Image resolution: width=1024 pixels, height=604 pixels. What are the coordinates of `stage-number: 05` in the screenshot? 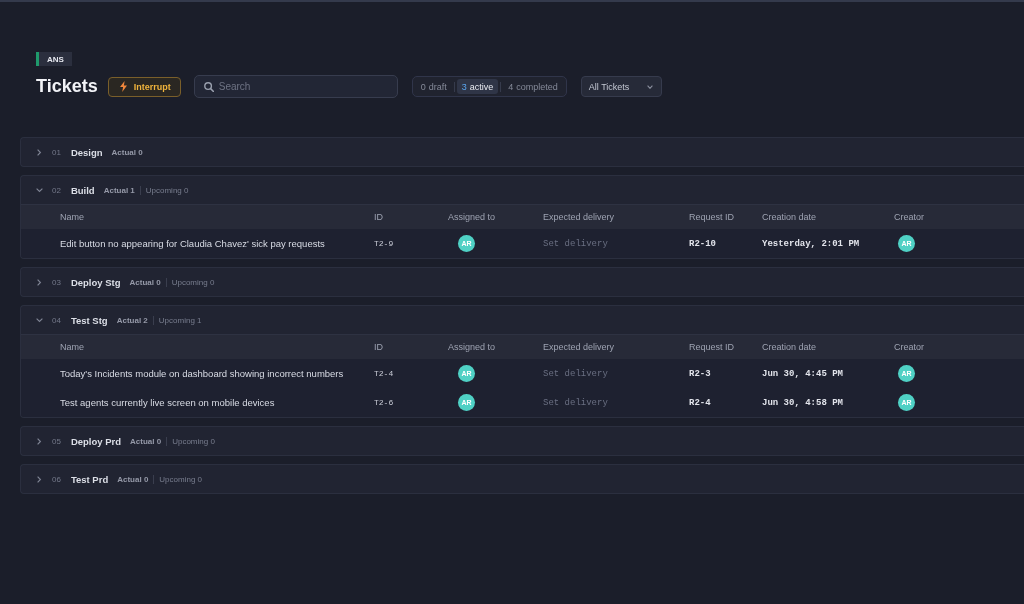 It's located at (56, 441).